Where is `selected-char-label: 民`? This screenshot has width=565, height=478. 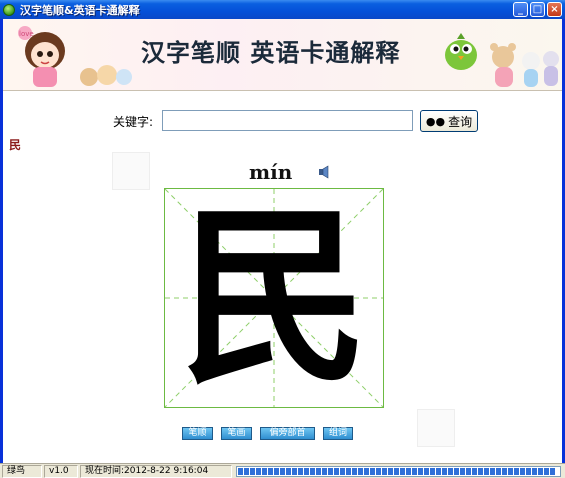 selected-char-label: 民 is located at coordinates (15, 145).